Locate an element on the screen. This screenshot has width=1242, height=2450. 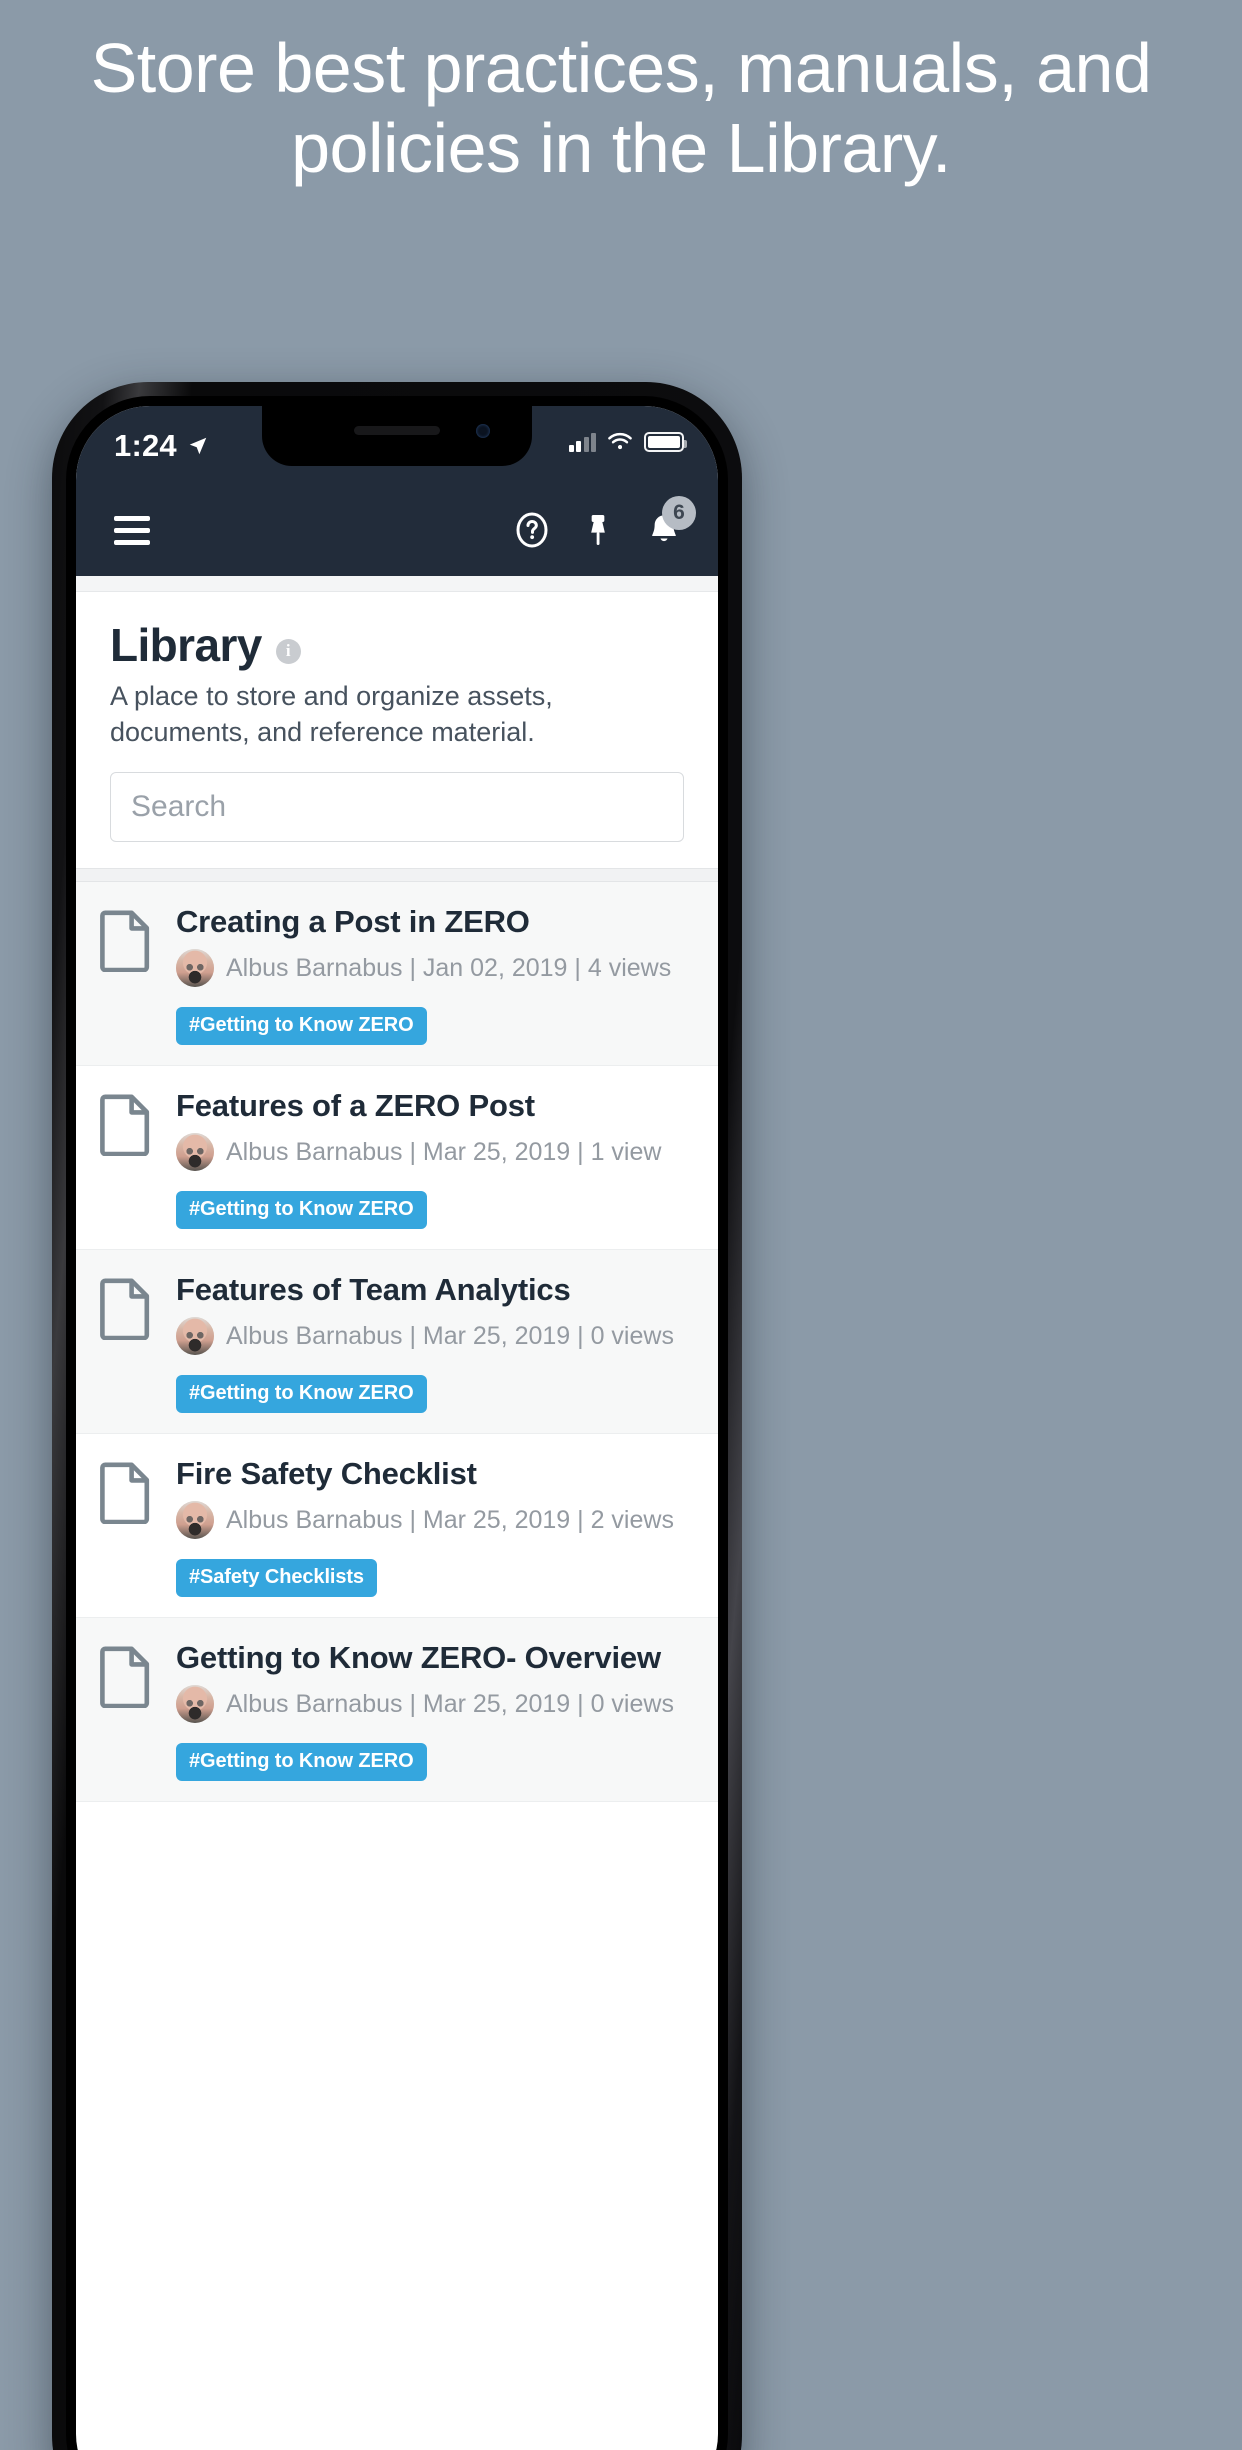
list-item-tags: #Safety Checklists is located at coordinates (435, 1578).